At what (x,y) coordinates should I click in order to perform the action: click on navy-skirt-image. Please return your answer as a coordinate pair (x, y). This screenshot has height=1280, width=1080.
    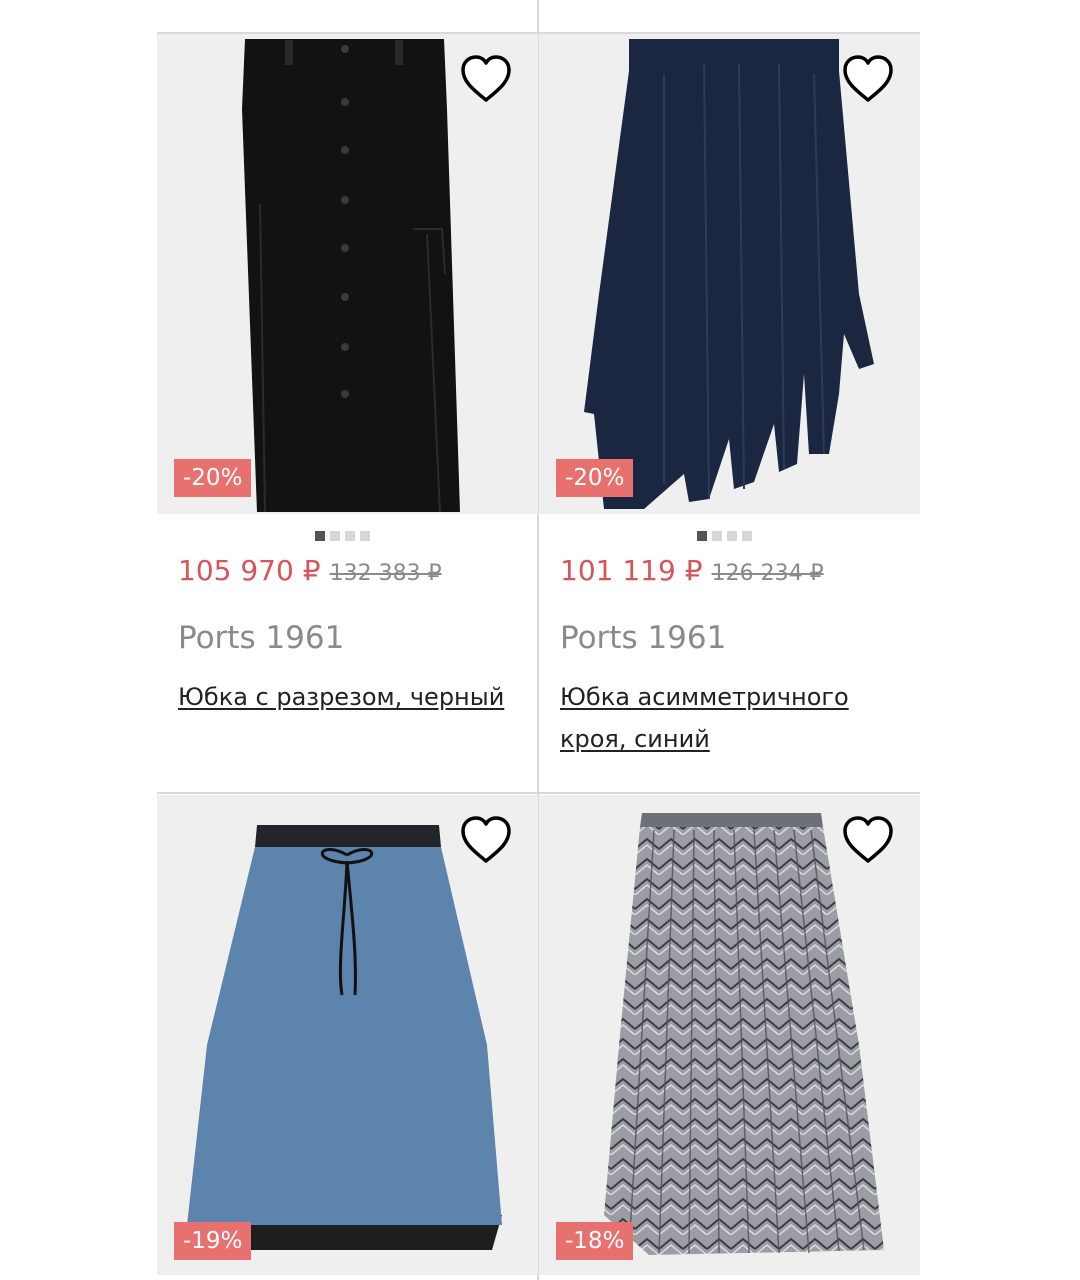
    Looking at the image, I should click on (729, 274).